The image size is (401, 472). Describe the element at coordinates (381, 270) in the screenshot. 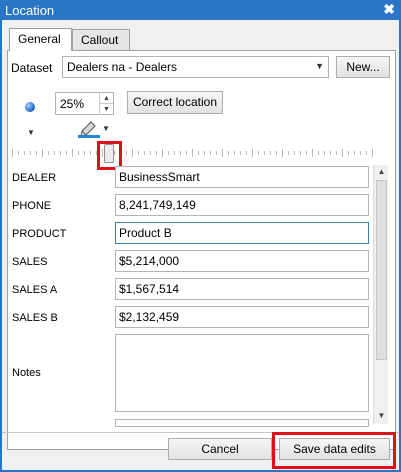

I see `scroll-thumb` at that location.